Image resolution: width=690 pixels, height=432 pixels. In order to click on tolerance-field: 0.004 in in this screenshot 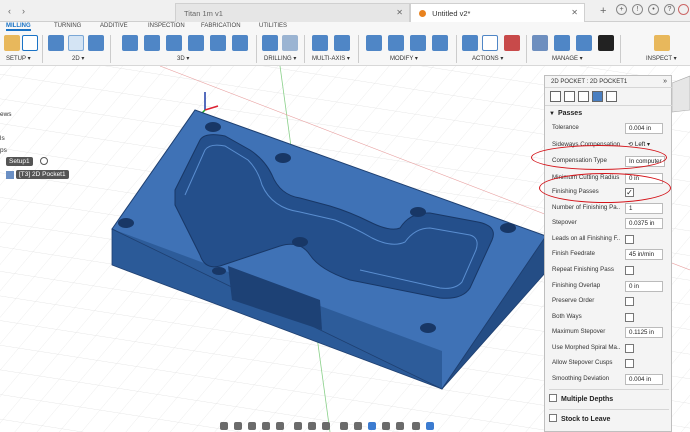, I will do `click(644, 128)`.